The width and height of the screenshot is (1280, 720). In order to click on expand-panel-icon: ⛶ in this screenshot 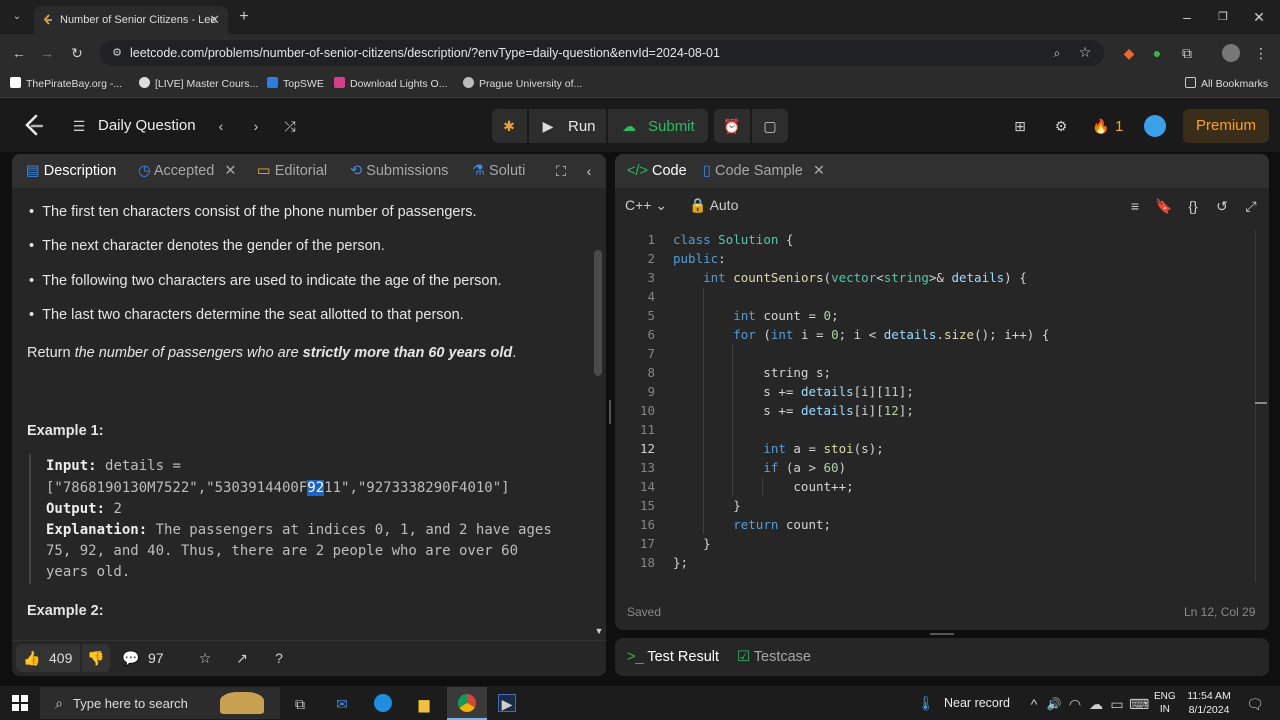, I will do `click(561, 171)`.